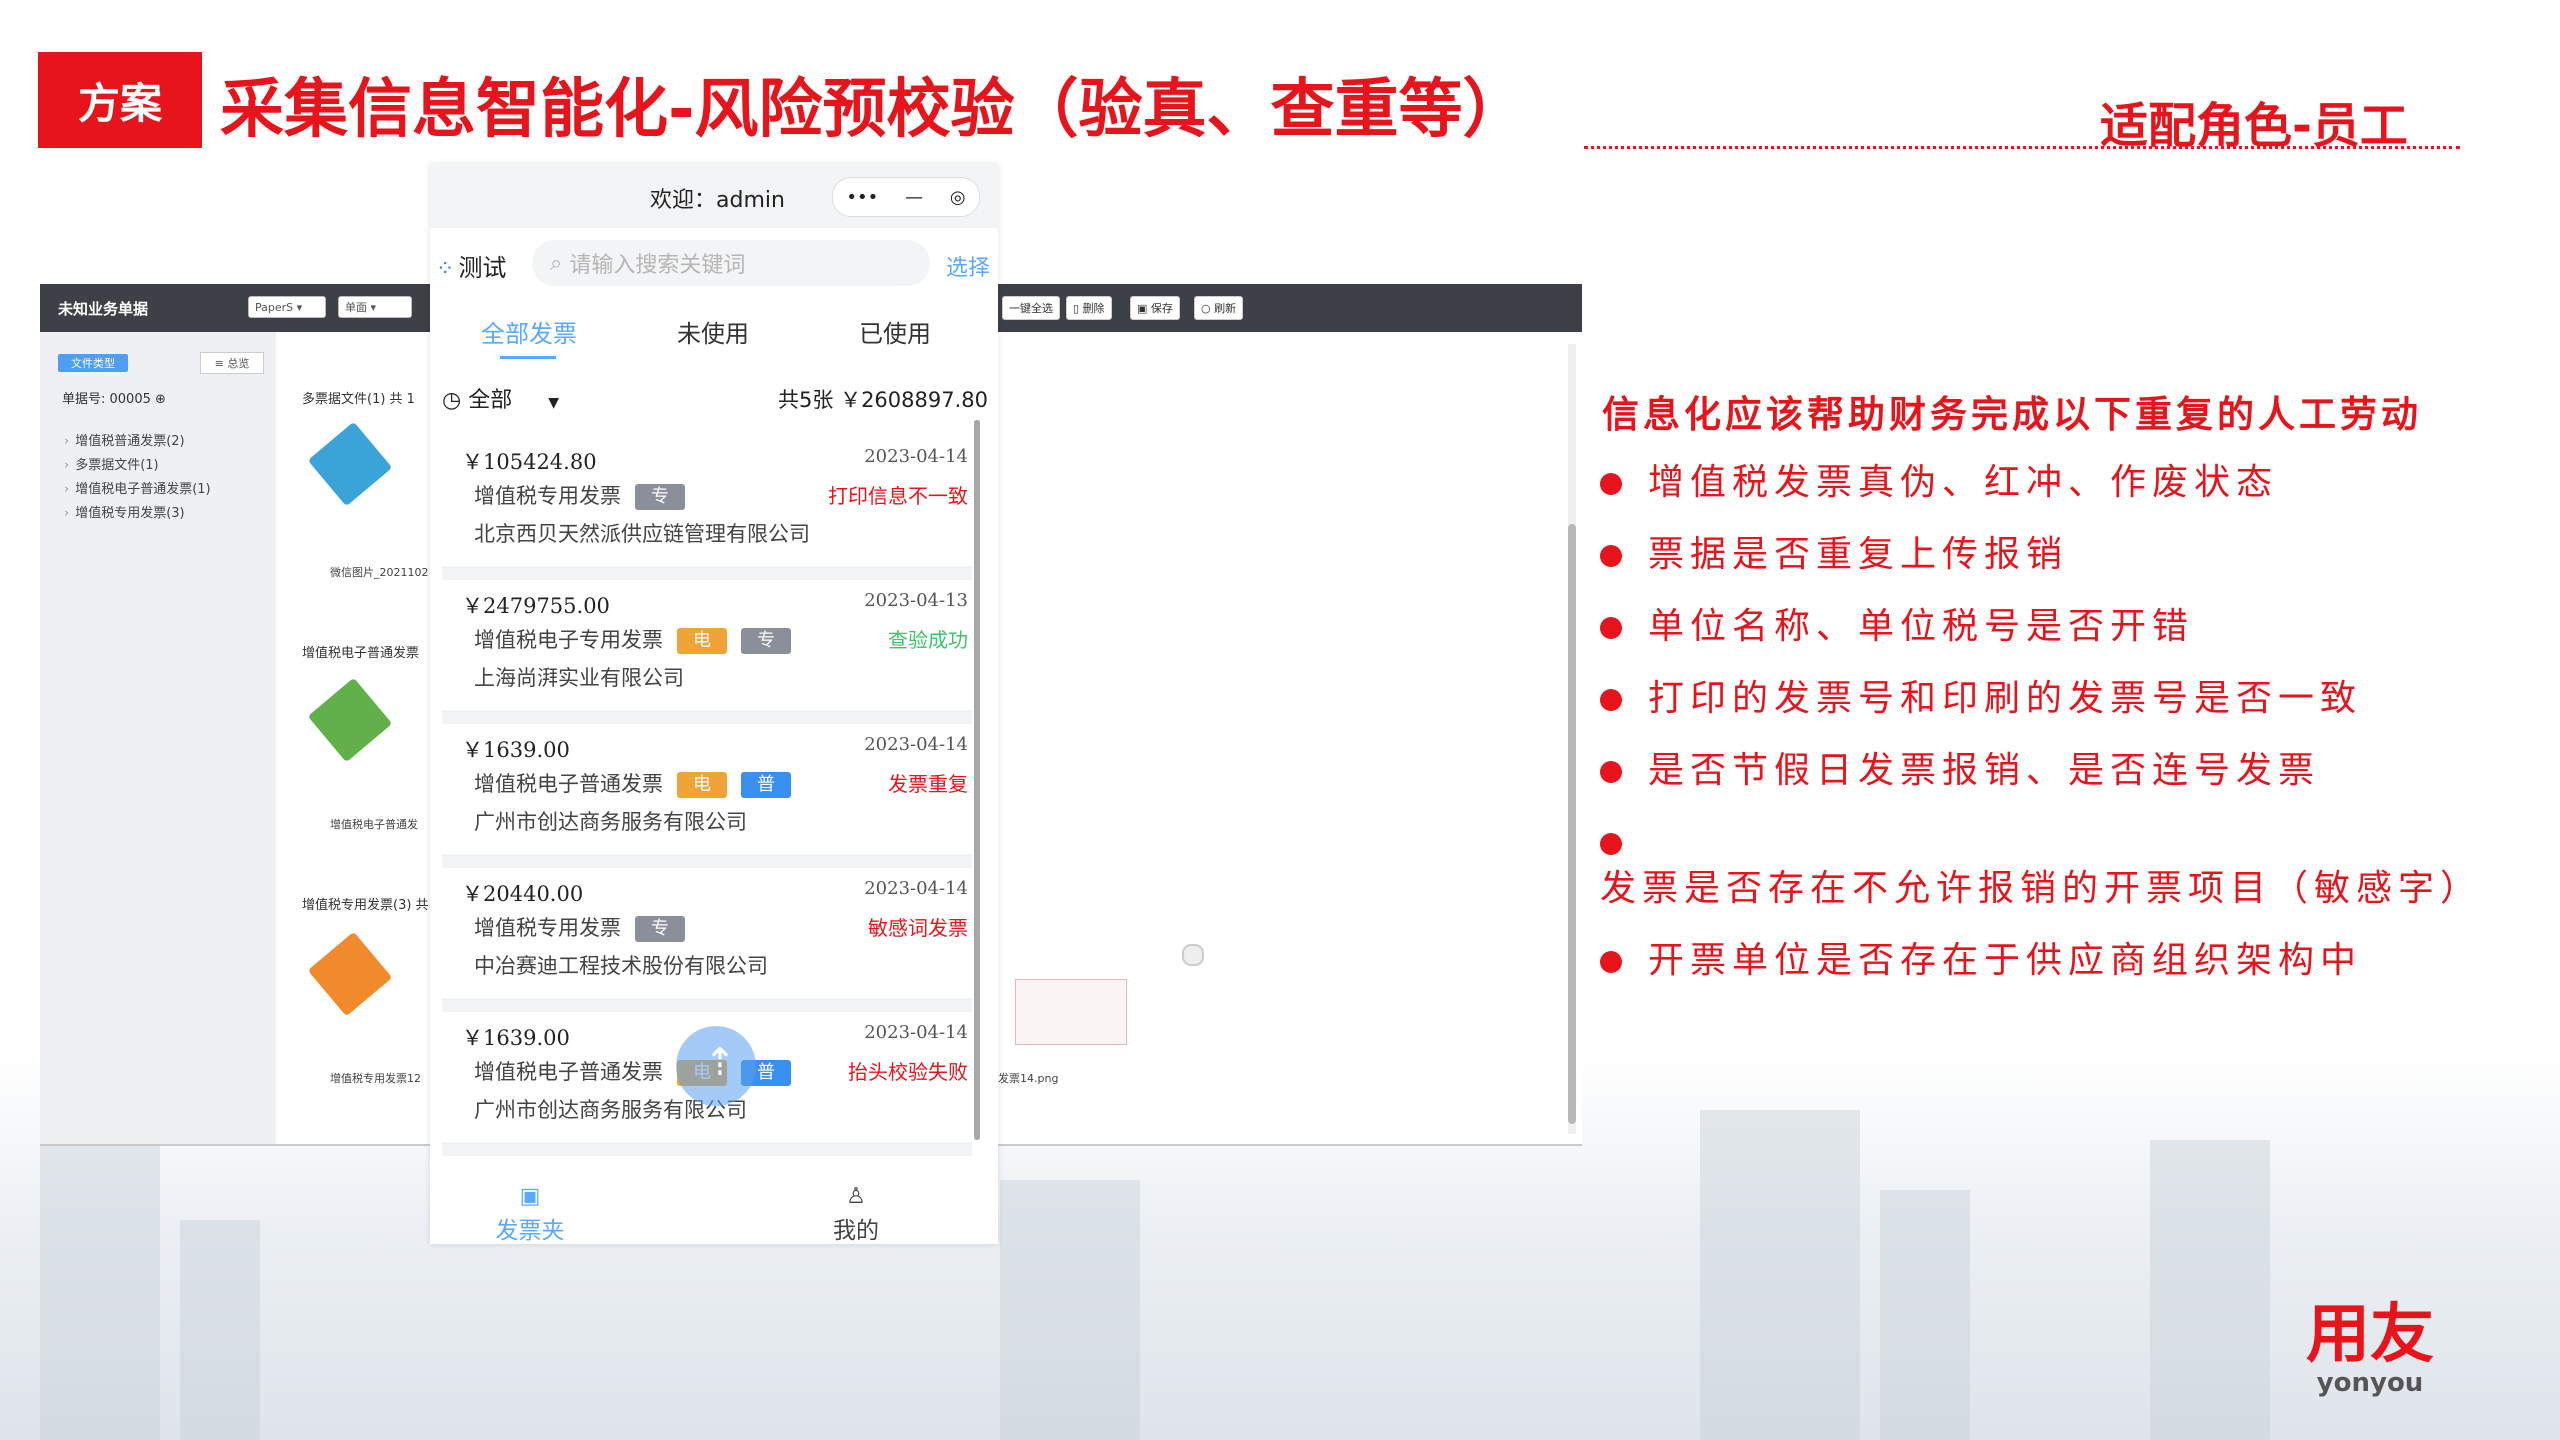 This screenshot has height=1440, width=2560. I want to click on group-label: 增值税电子普通发票, so click(361, 653).